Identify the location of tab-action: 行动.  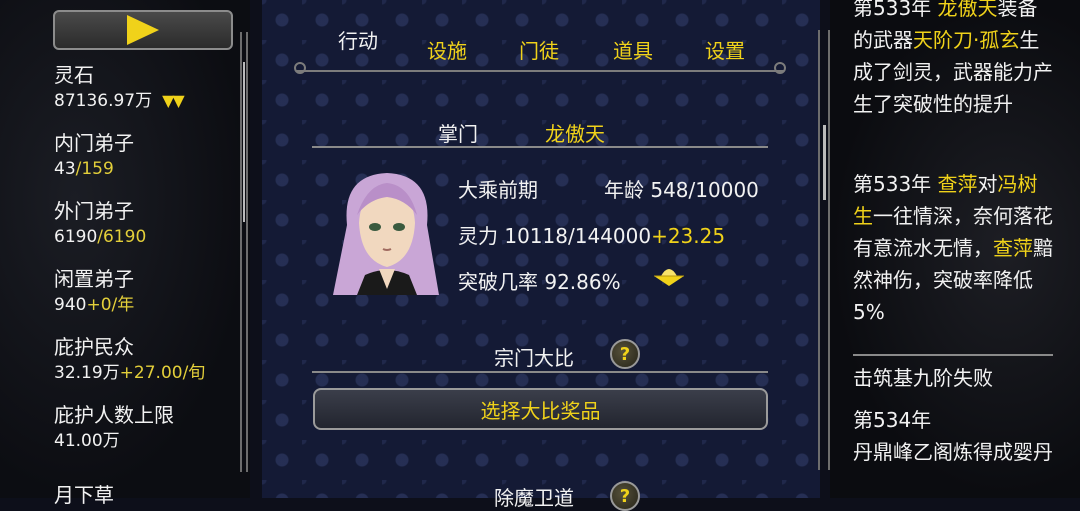
(358, 34).